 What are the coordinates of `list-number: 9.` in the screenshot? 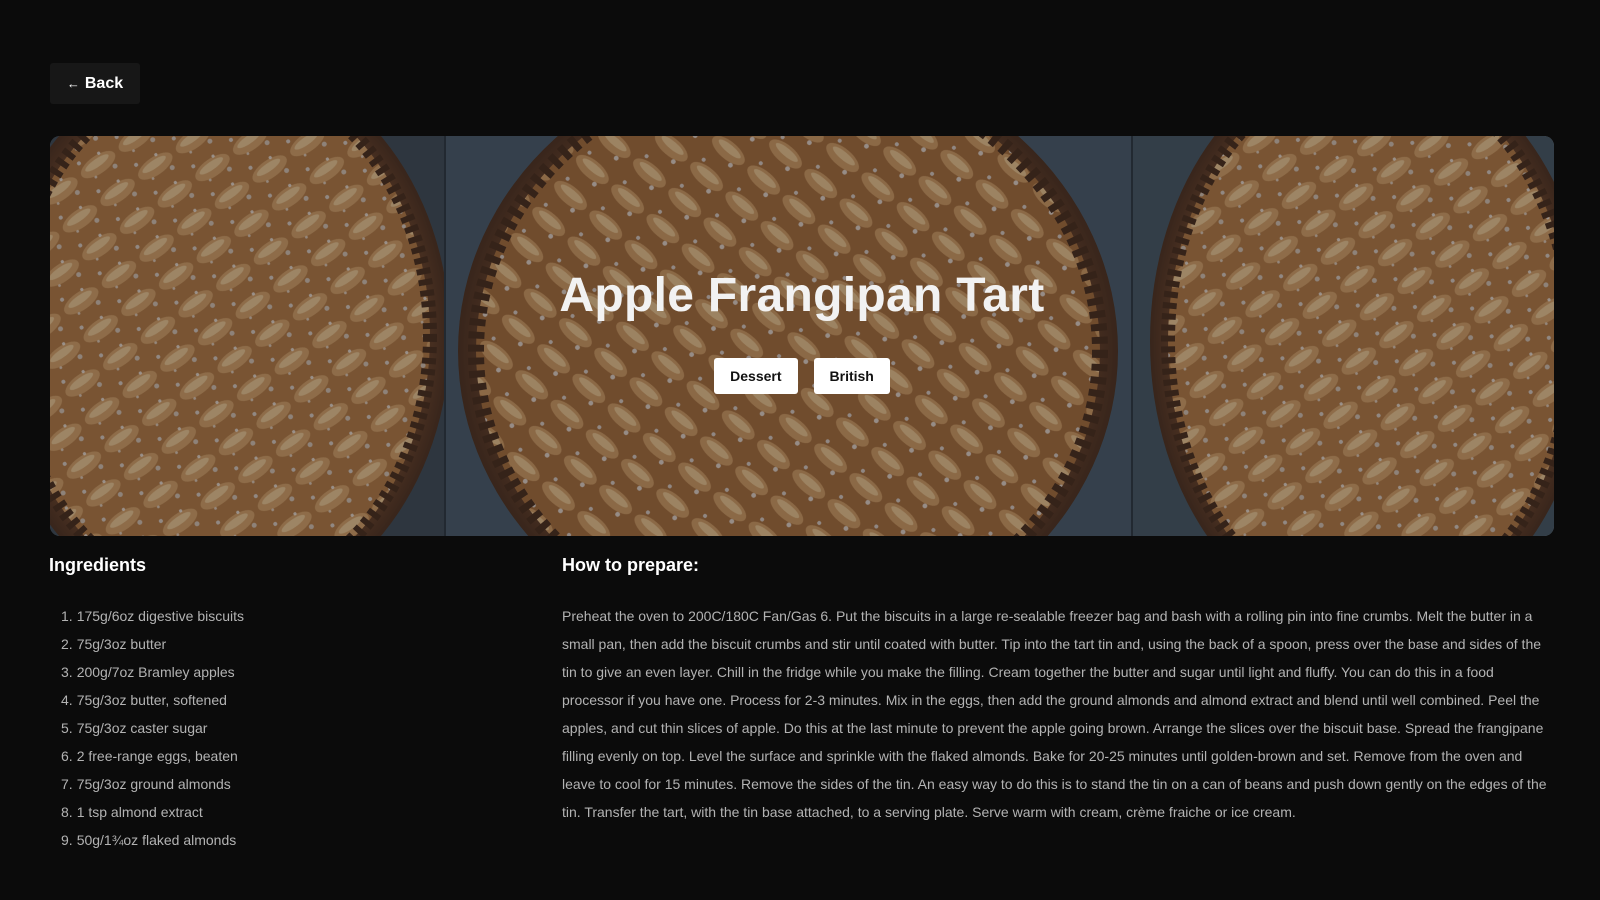 It's located at (67, 840).